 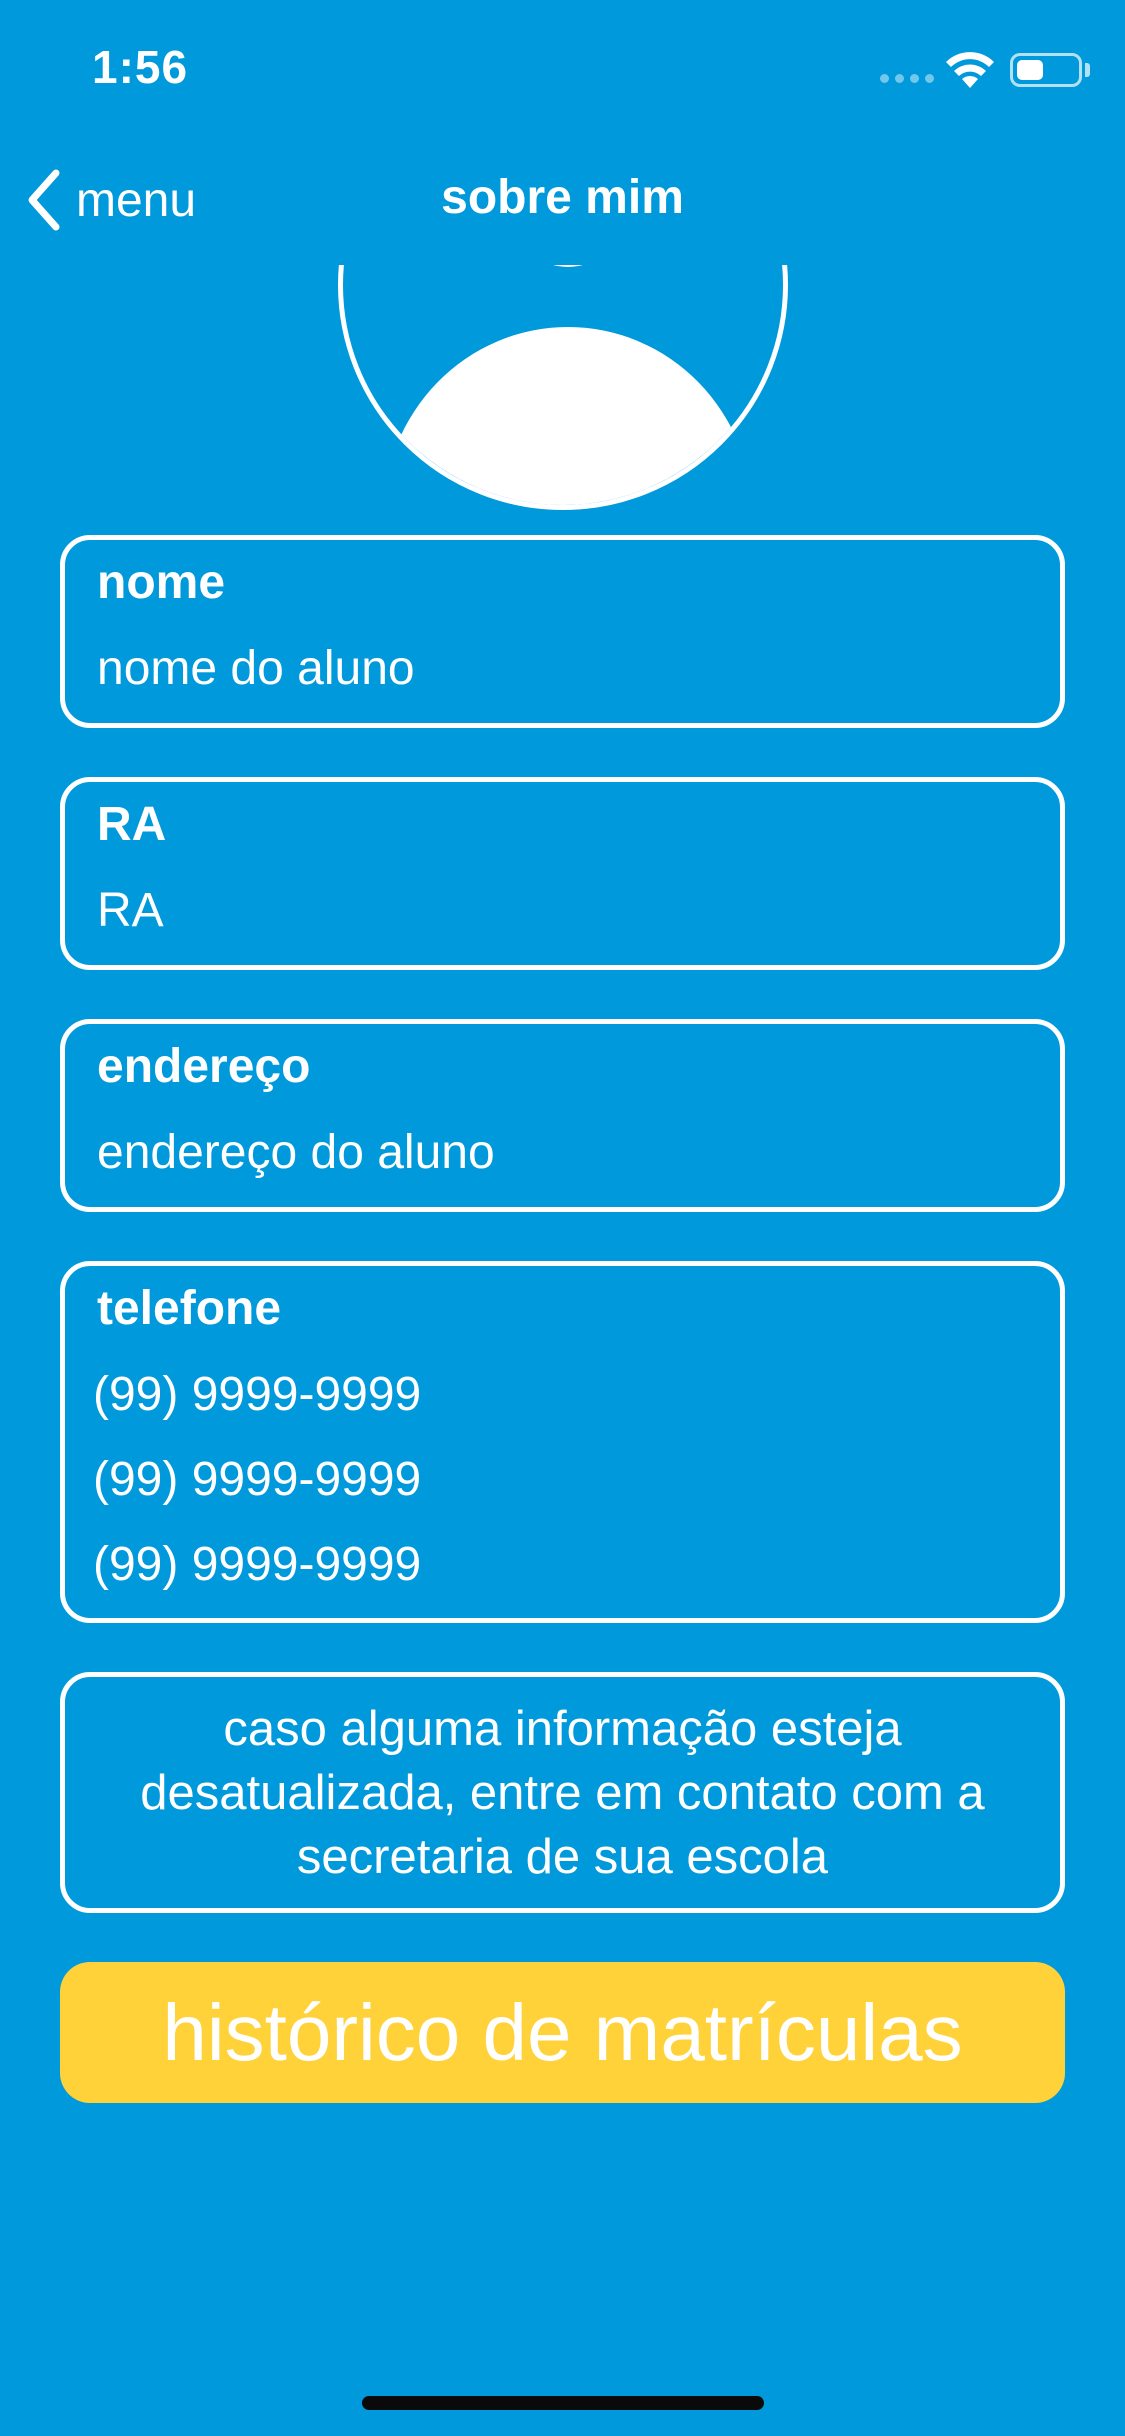 What do you see at coordinates (296, 1152) in the screenshot?
I see `address-value: endereço do aluno` at bounding box center [296, 1152].